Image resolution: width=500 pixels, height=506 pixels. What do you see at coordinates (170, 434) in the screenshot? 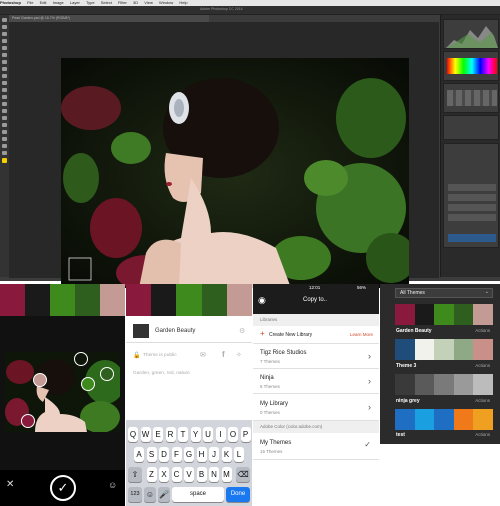
I see `key: R` at bounding box center [170, 434].